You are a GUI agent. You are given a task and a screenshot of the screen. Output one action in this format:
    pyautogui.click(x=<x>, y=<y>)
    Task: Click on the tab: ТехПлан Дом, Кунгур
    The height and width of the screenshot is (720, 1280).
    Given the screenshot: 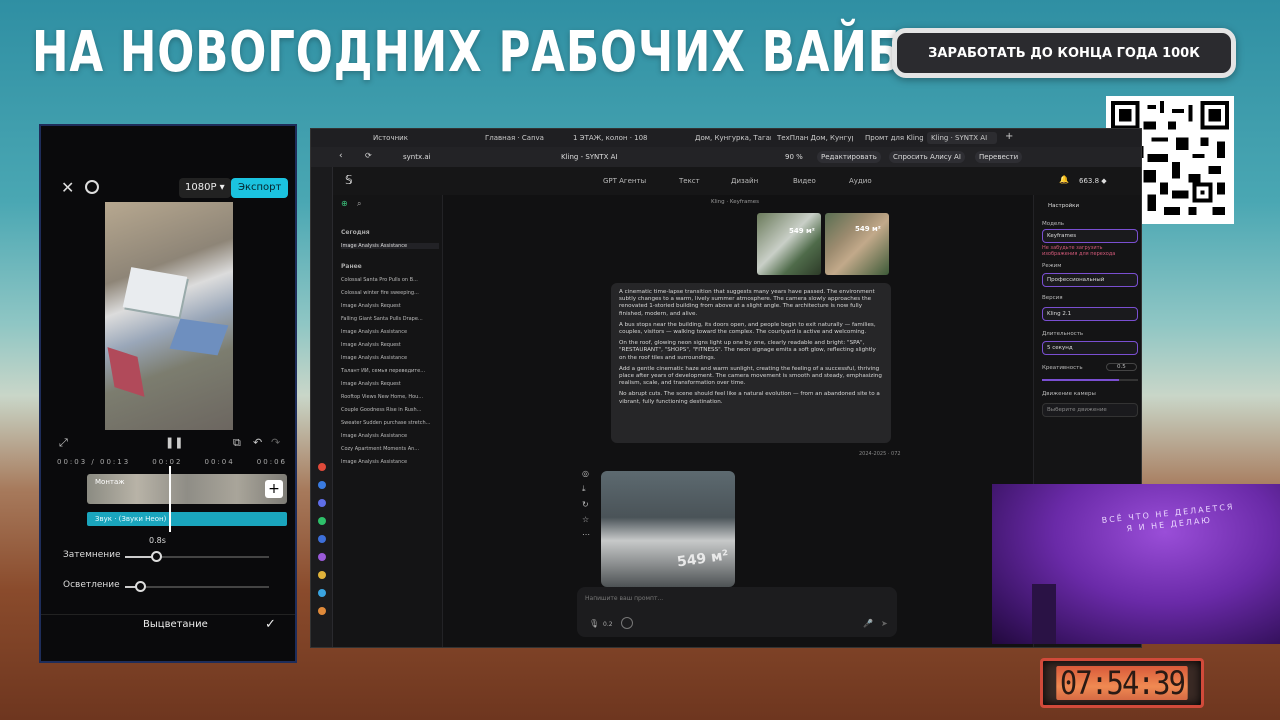 What is the action you would take?
    pyautogui.click(x=813, y=138)
    